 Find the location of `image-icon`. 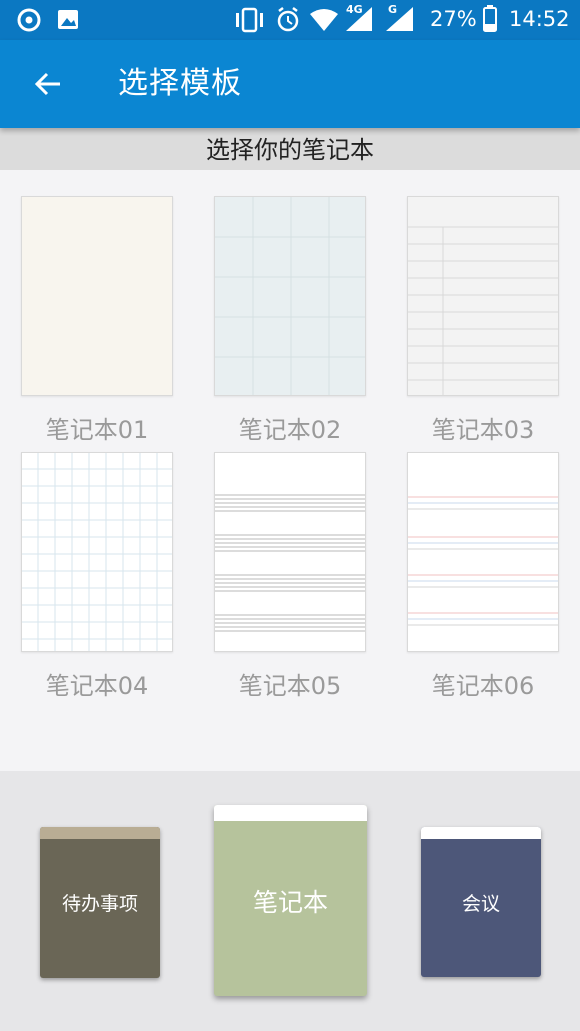

image-icon is located at coordinates (68, 19).